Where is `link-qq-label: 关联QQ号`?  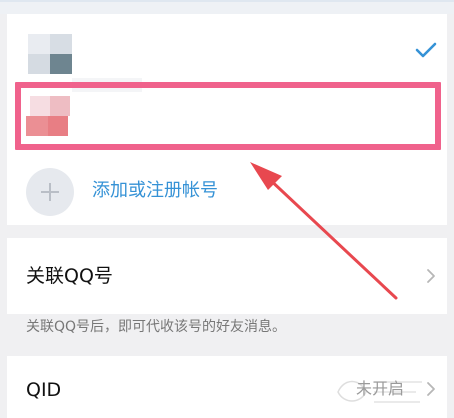
link-qq-label: 关联QQ号 is located at coordinates (69, 276).